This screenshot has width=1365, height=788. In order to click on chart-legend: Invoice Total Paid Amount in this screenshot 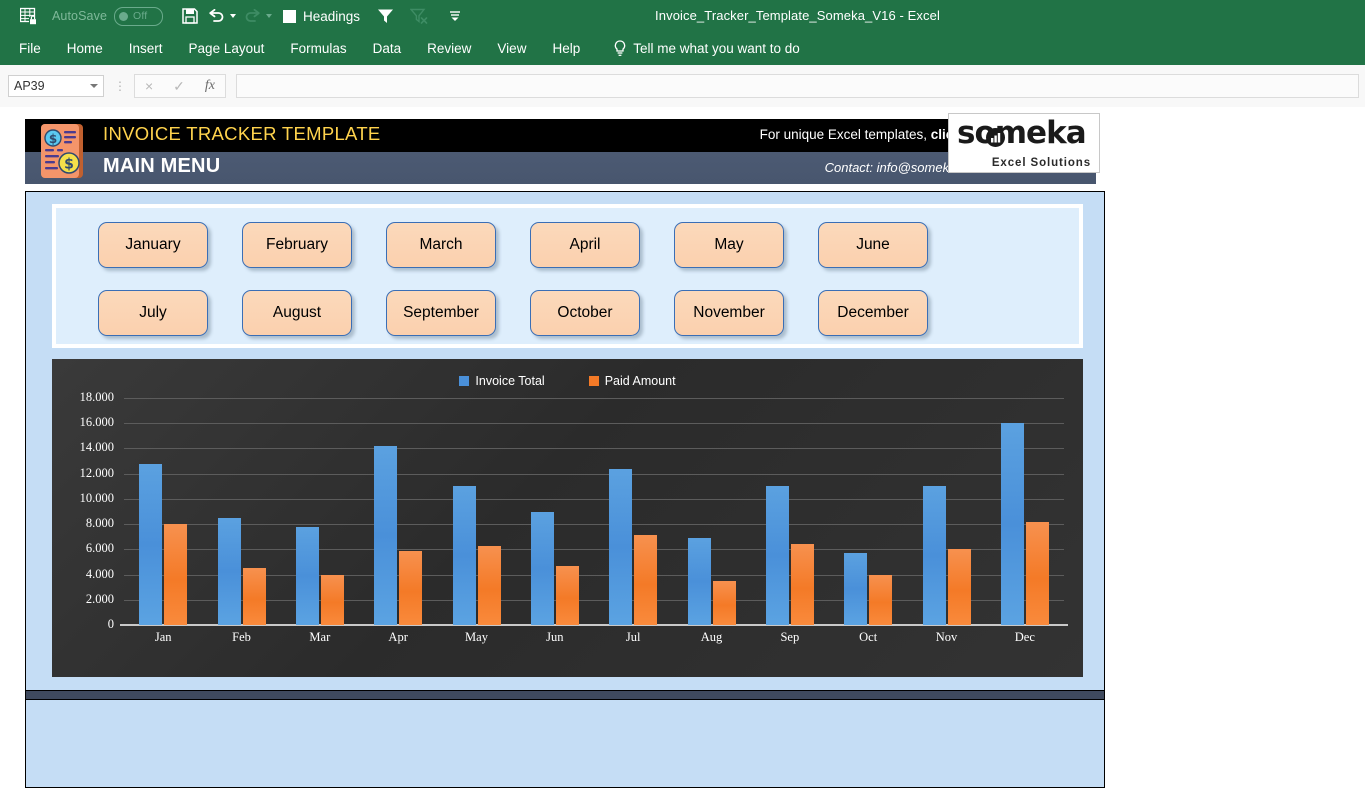, I will do `click(567, 381)`.